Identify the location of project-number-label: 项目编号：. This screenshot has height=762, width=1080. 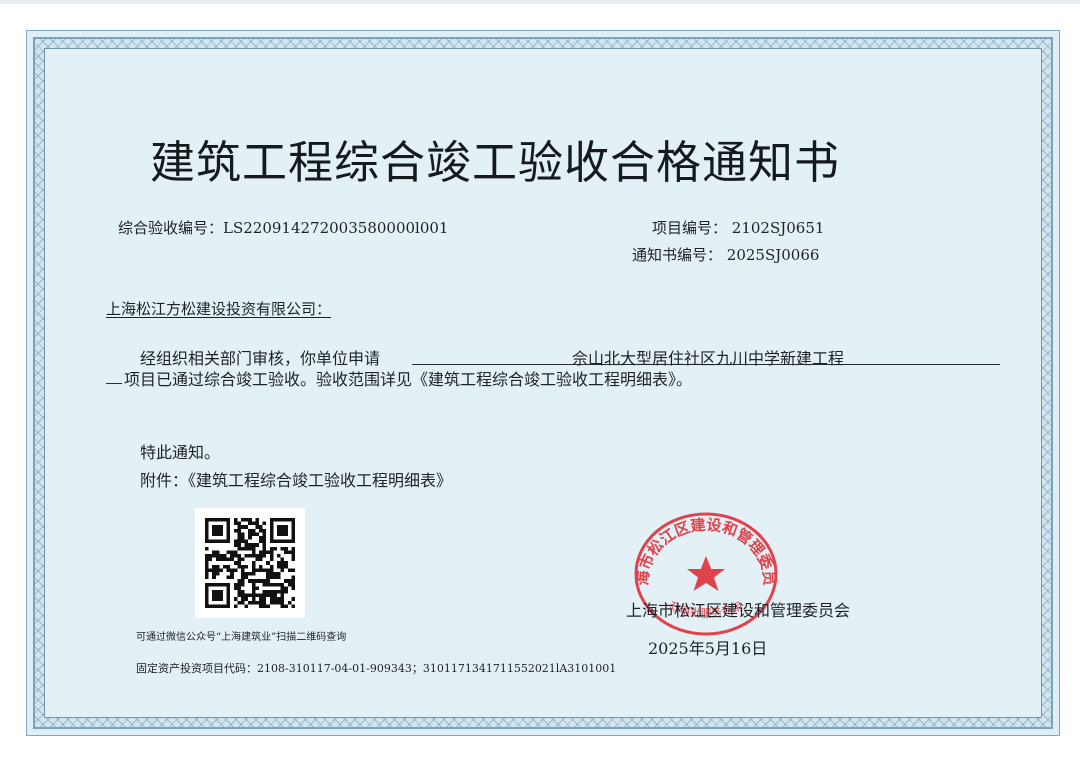
(690, 228).